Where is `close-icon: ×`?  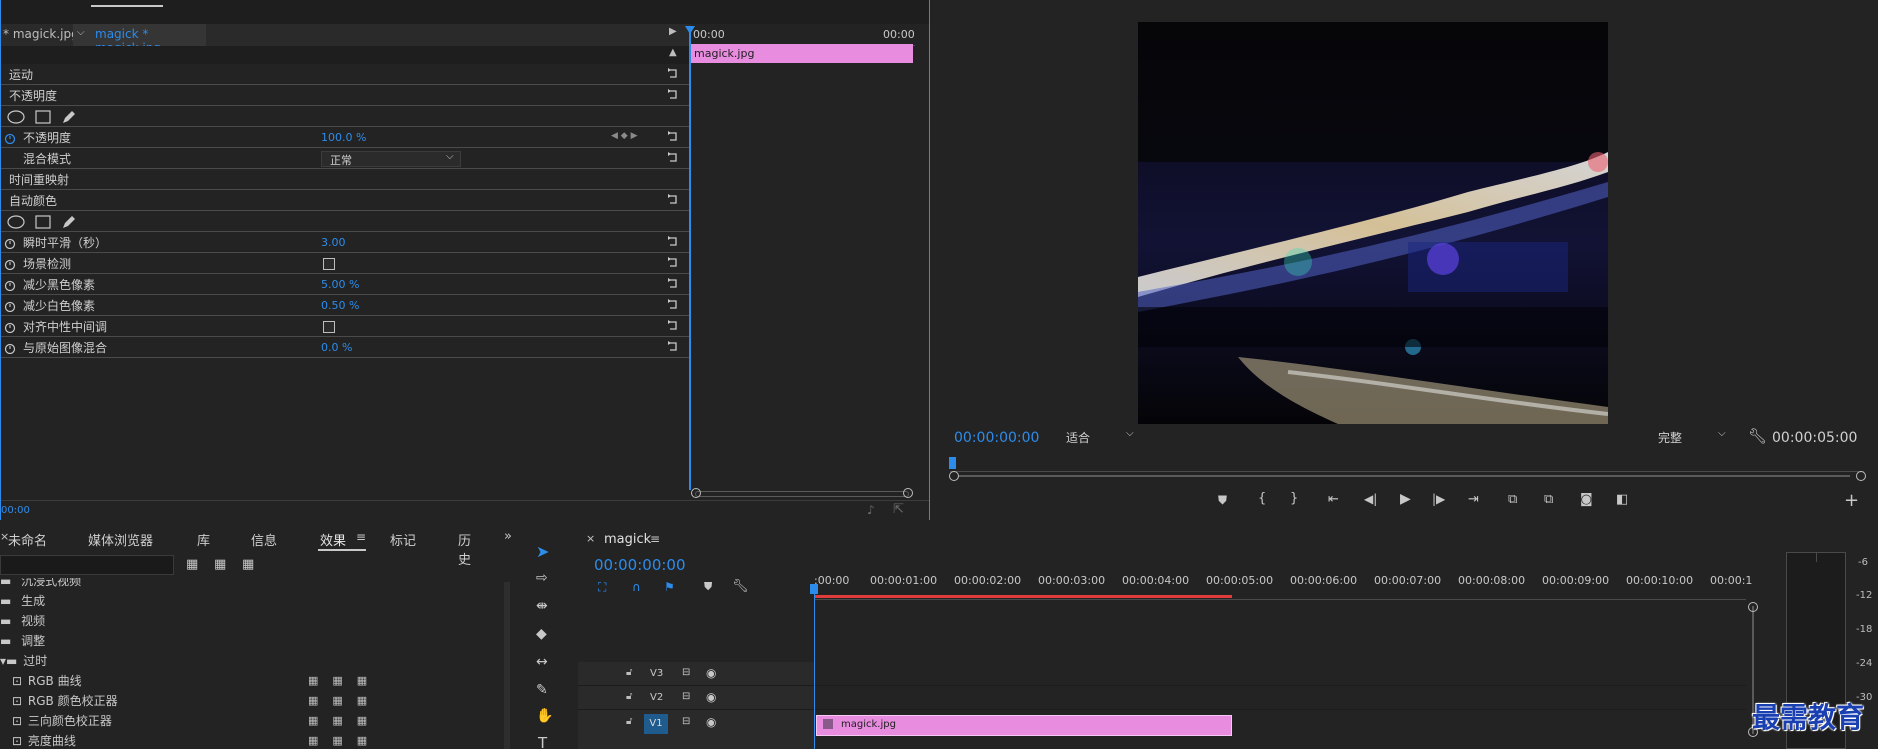 close-icon: × is located at coordinates (590, 538).